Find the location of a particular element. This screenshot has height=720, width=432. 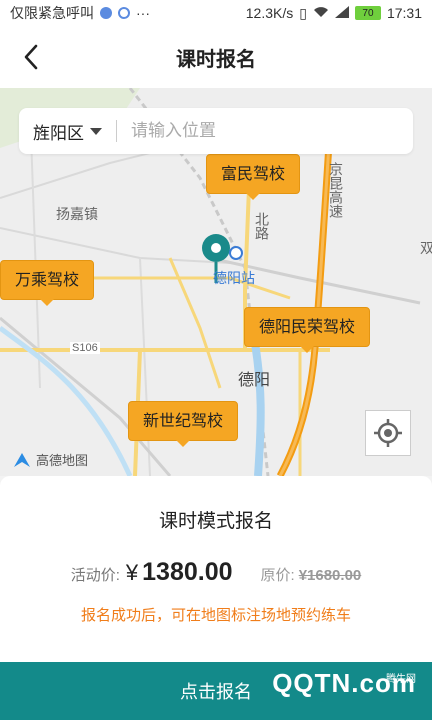

original-price-label: 原价: is located at coordinates (277, 575).